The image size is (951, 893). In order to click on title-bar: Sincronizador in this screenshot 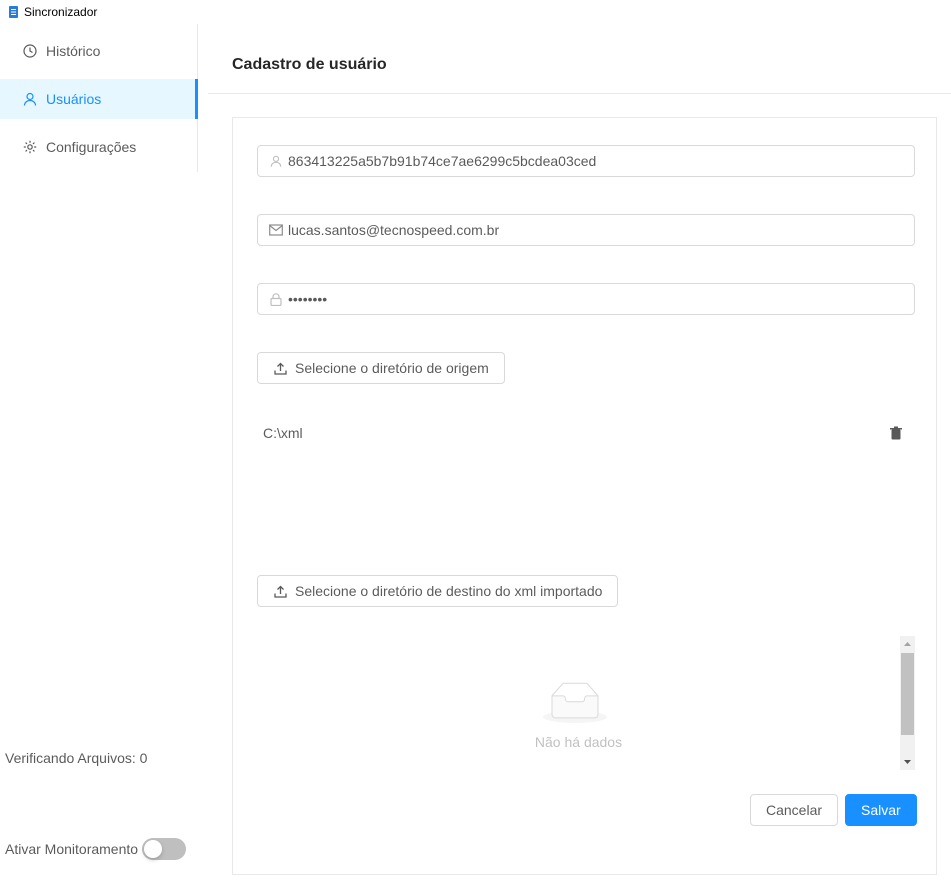, I will do `click(475, 12)`.